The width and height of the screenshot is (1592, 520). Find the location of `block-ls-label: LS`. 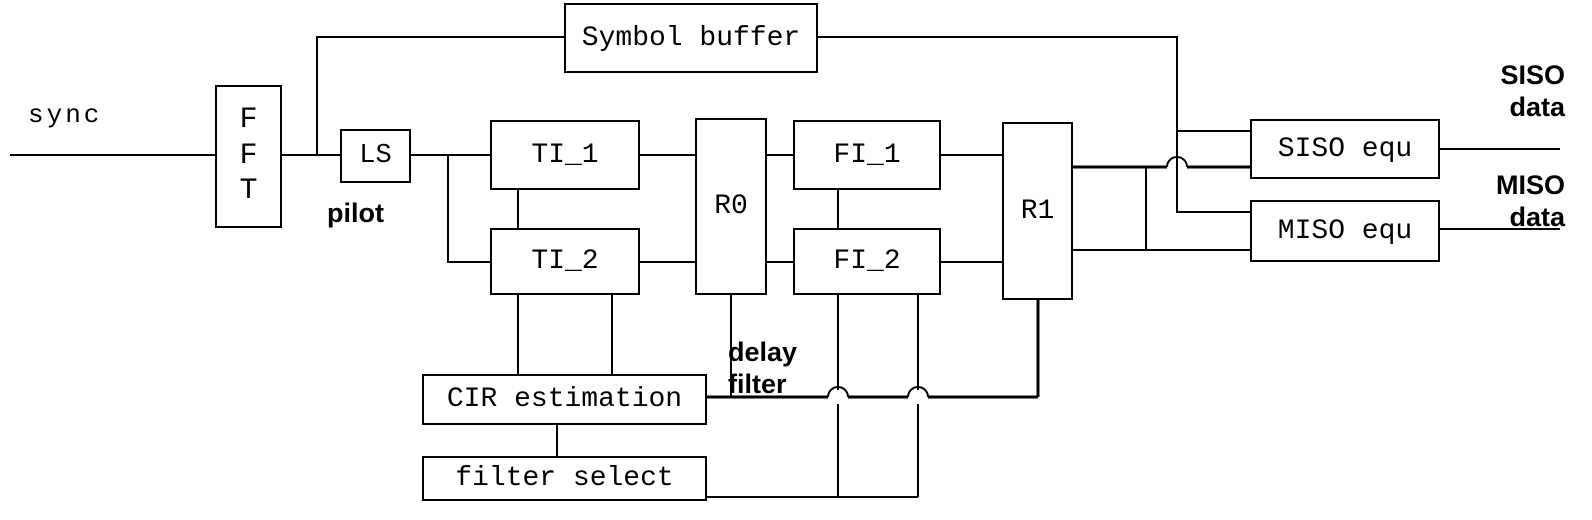

block-ls-label: LS is located at coordinates (375, 156).